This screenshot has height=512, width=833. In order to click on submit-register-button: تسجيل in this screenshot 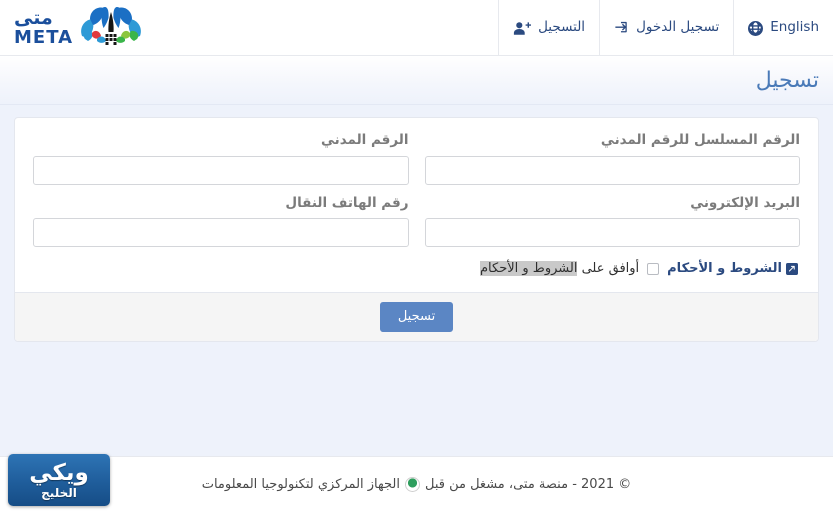, I will do `click(416, 317)`.